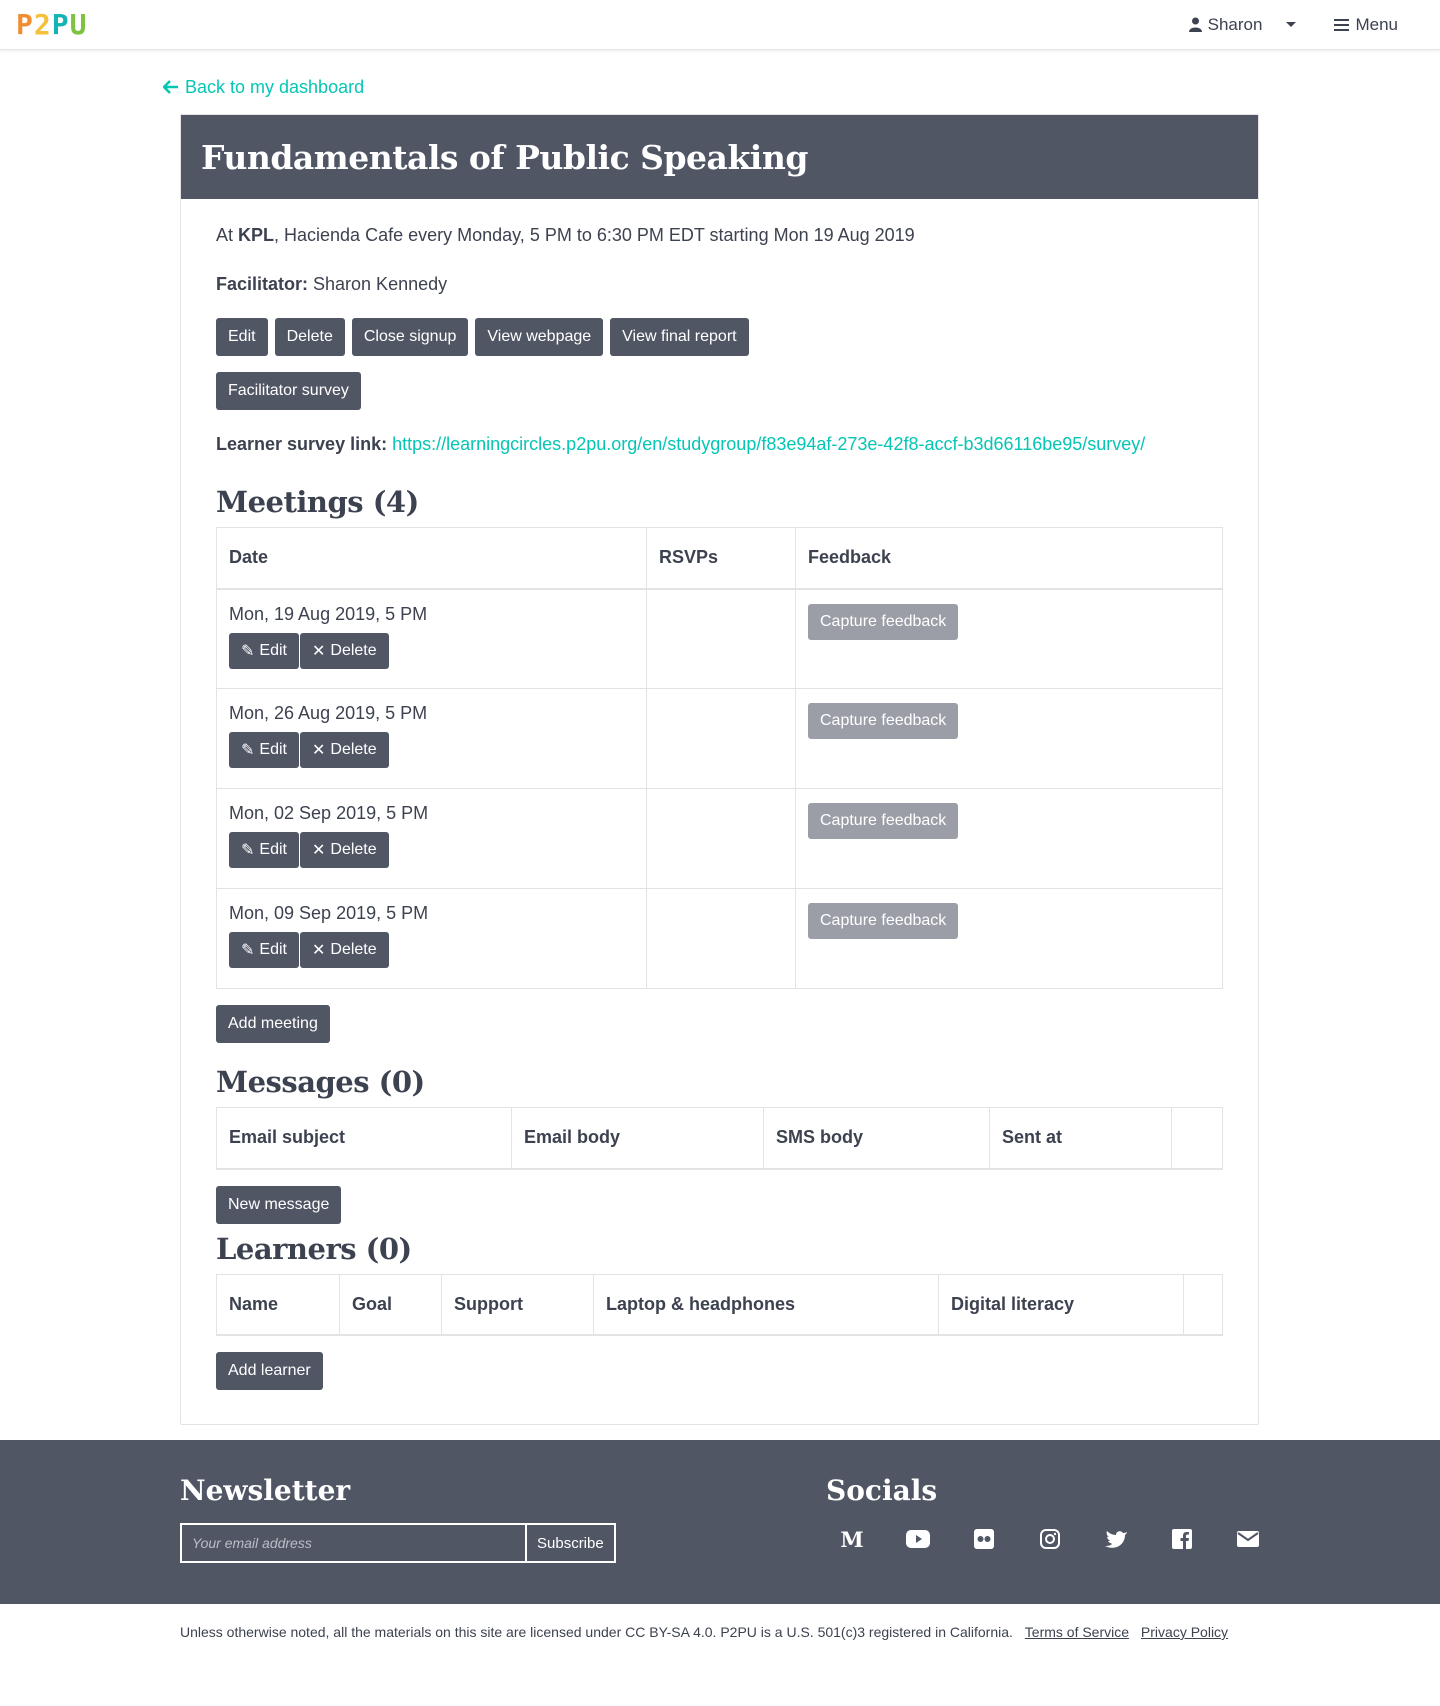  I want to click on flickr-icon, so click(984, 1539).